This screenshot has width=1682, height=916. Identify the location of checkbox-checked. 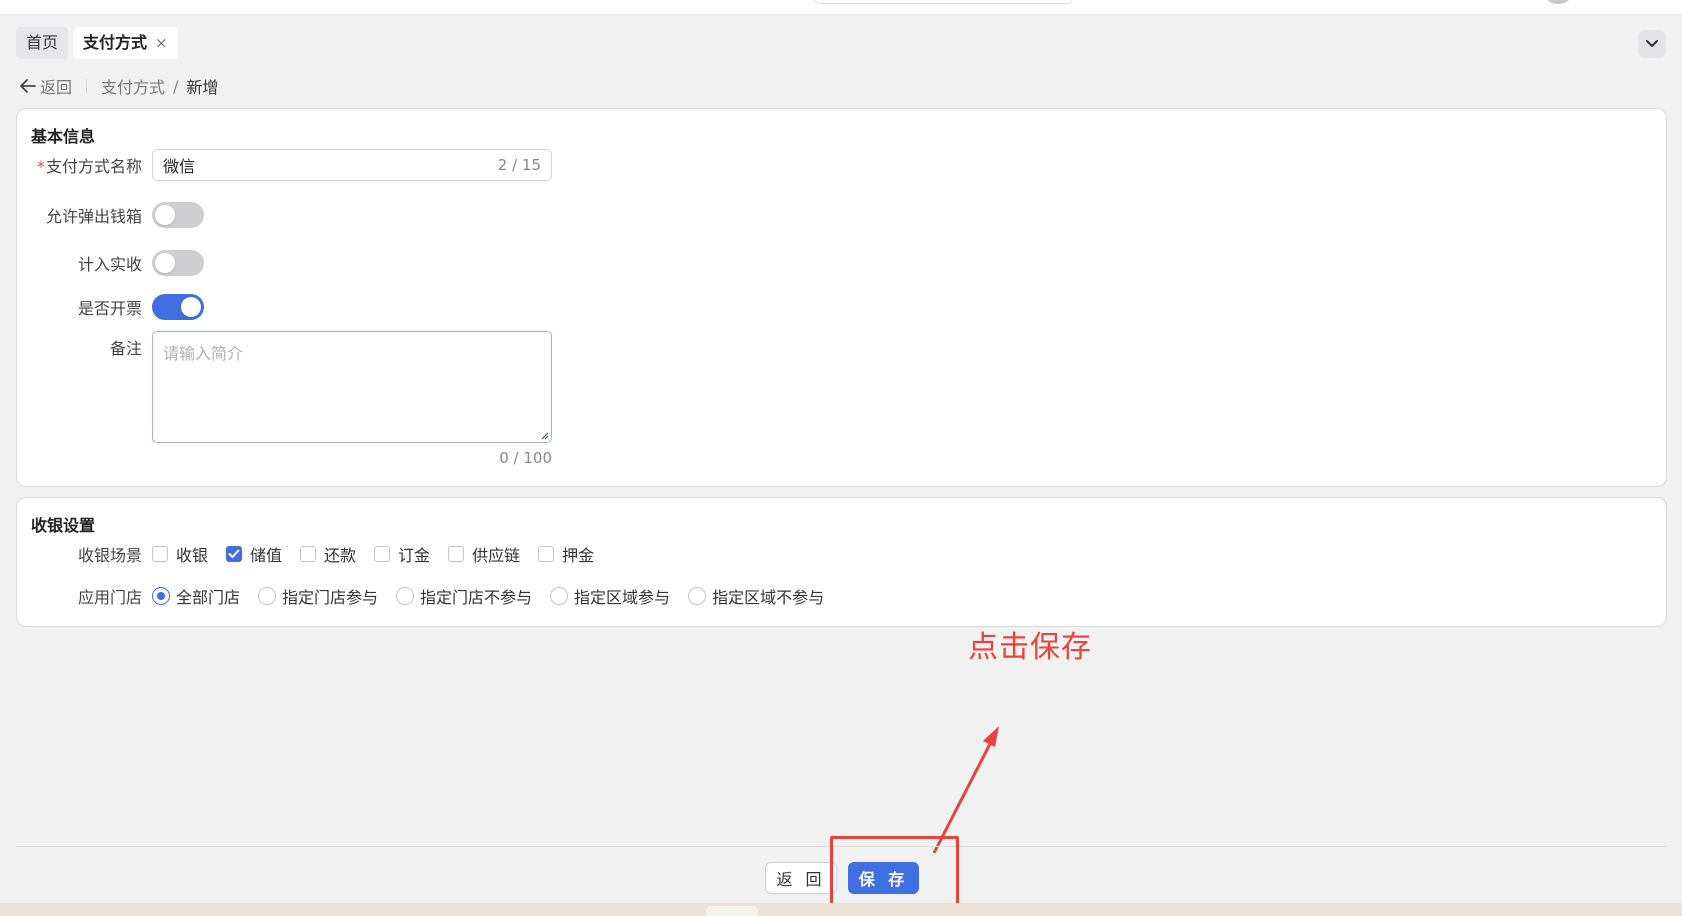
(234, 554).